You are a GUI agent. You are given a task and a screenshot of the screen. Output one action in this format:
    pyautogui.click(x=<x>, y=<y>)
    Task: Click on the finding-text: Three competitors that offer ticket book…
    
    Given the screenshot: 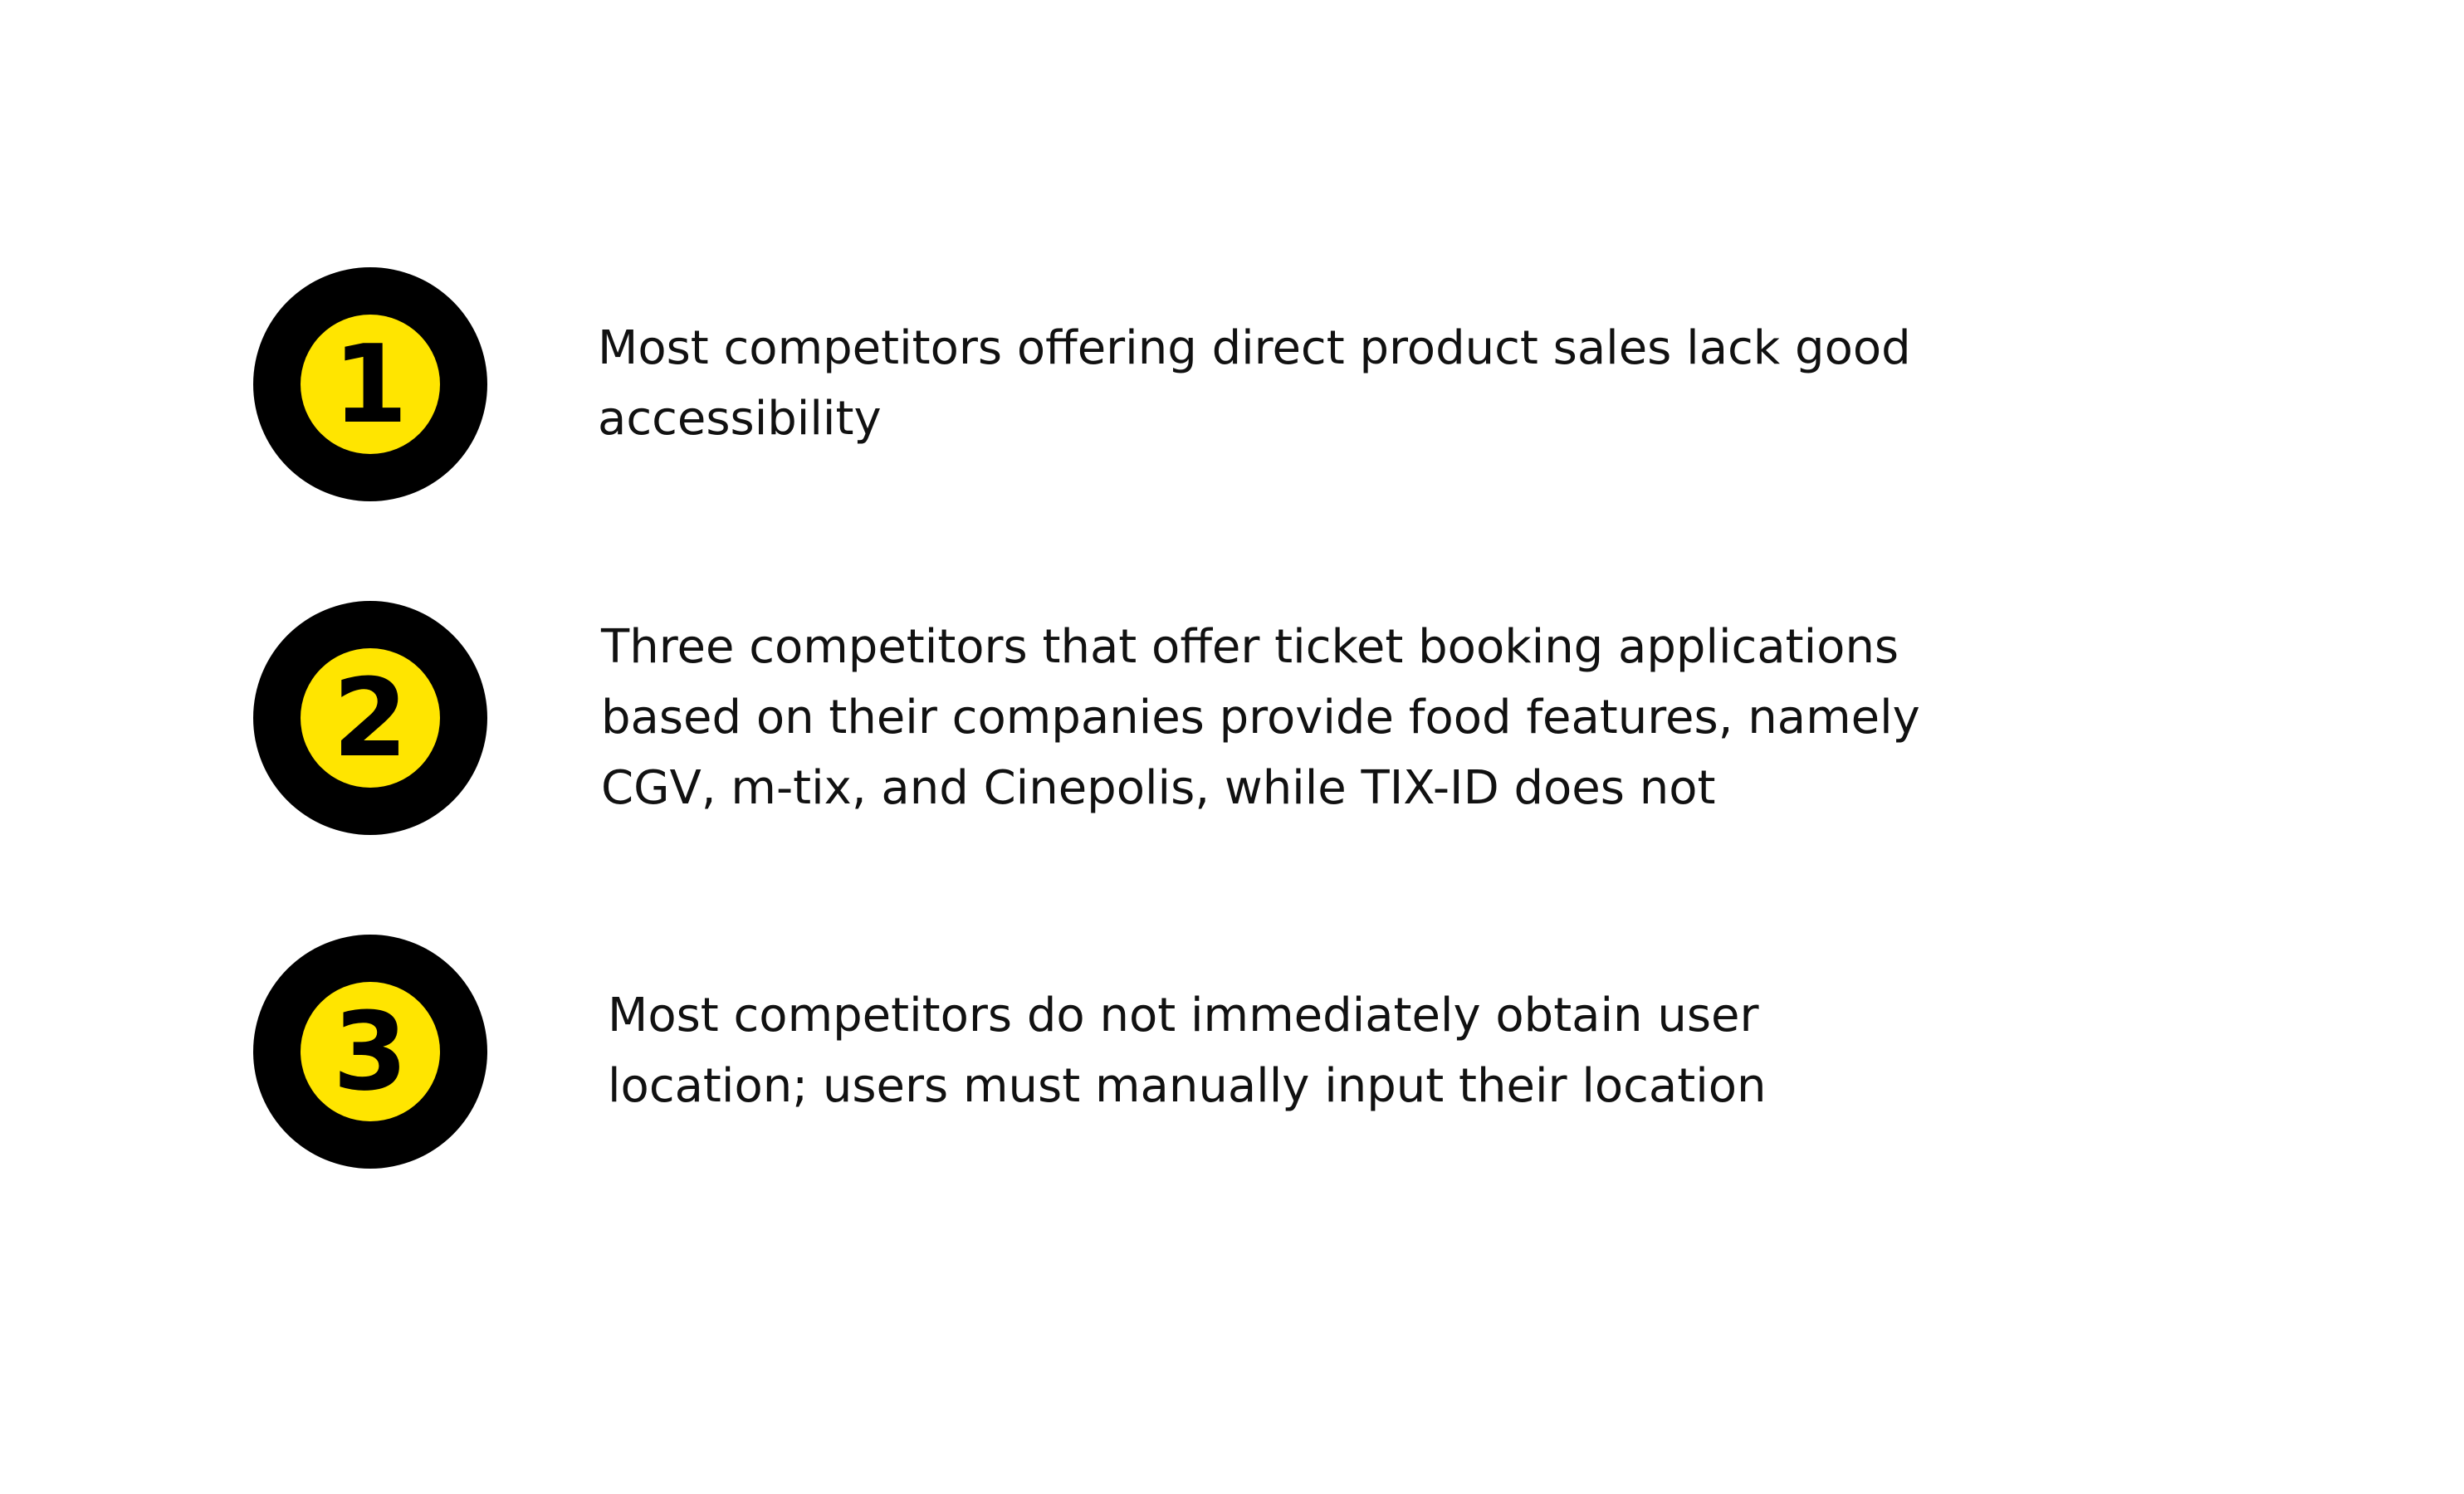 What is the action you would take?
    pyautogui.click(x=1260, y=717)
    